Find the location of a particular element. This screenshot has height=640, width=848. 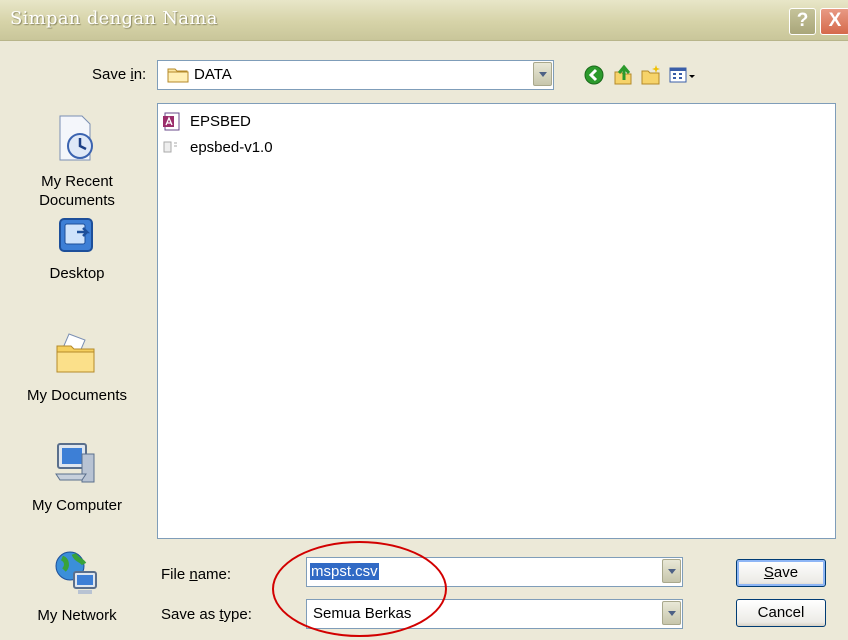

file-name: EPSBED is located at coordinates (220, 121).